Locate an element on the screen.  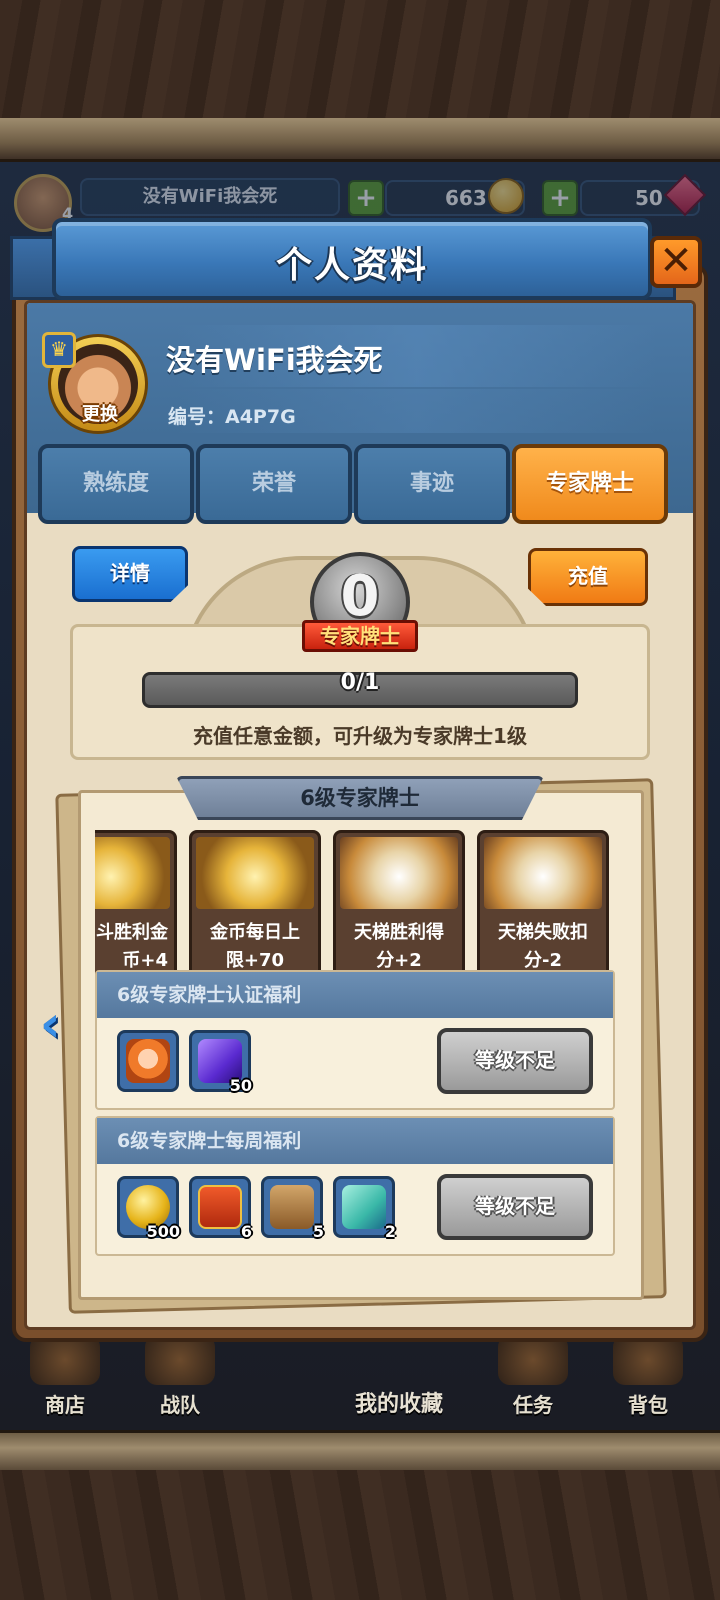
hud-player-name: 没有WiFi我会死 is located at coordinates (210, 196).